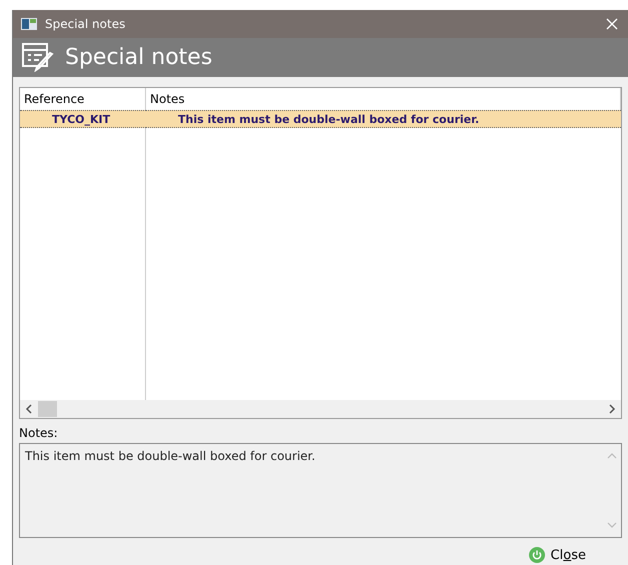 Image resolution: width=628 pixels, height=565 pixels. What do you see at coordinates (83, 119) in the screenshot?
I see `table-cell: TYCO_KIT` at bounding box center [83, 119].